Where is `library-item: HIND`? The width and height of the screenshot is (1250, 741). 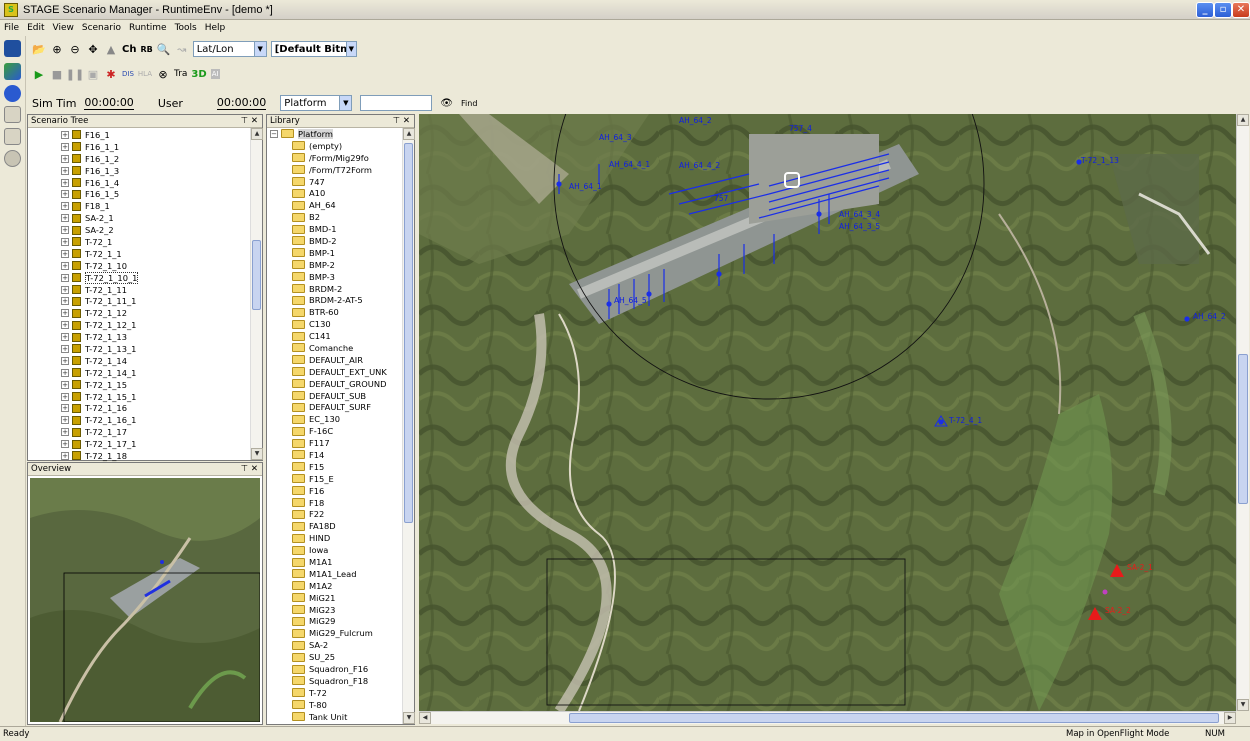
library-item: HIND is located at coordinates (353, 538).